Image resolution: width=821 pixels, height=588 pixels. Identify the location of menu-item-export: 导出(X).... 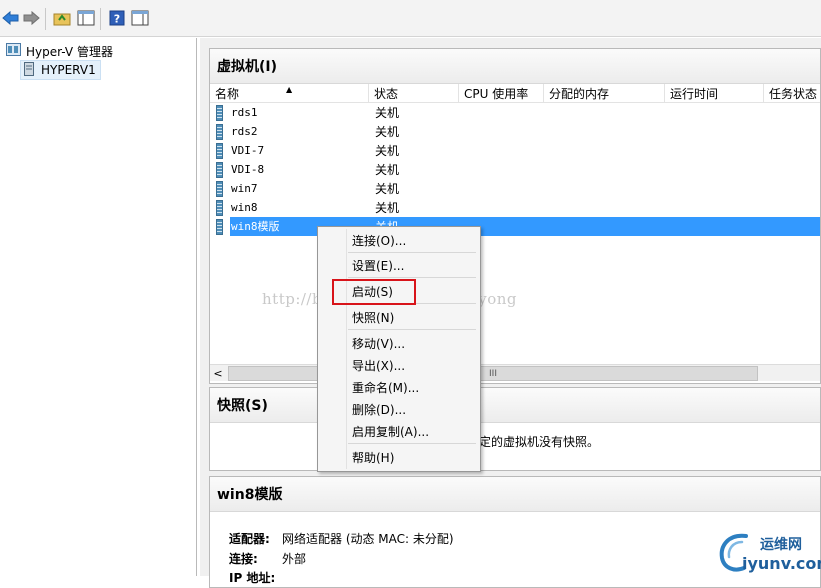
(414, 365).